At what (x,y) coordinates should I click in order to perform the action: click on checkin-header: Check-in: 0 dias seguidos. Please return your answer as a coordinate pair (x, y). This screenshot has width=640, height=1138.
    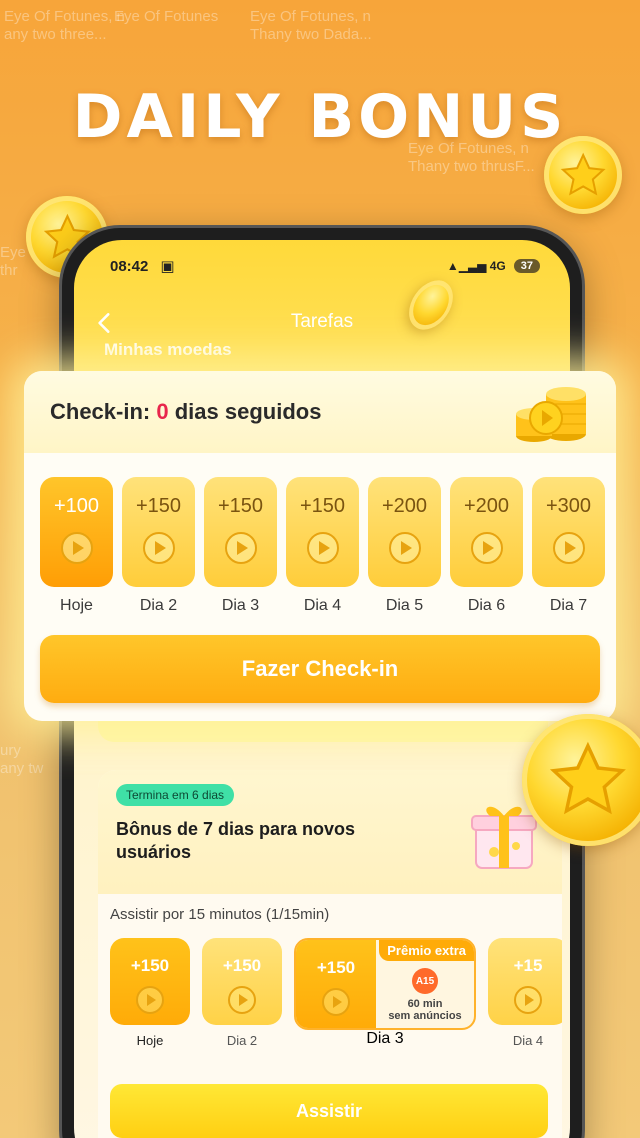
    Looking at the image, I should click on (320, 412).